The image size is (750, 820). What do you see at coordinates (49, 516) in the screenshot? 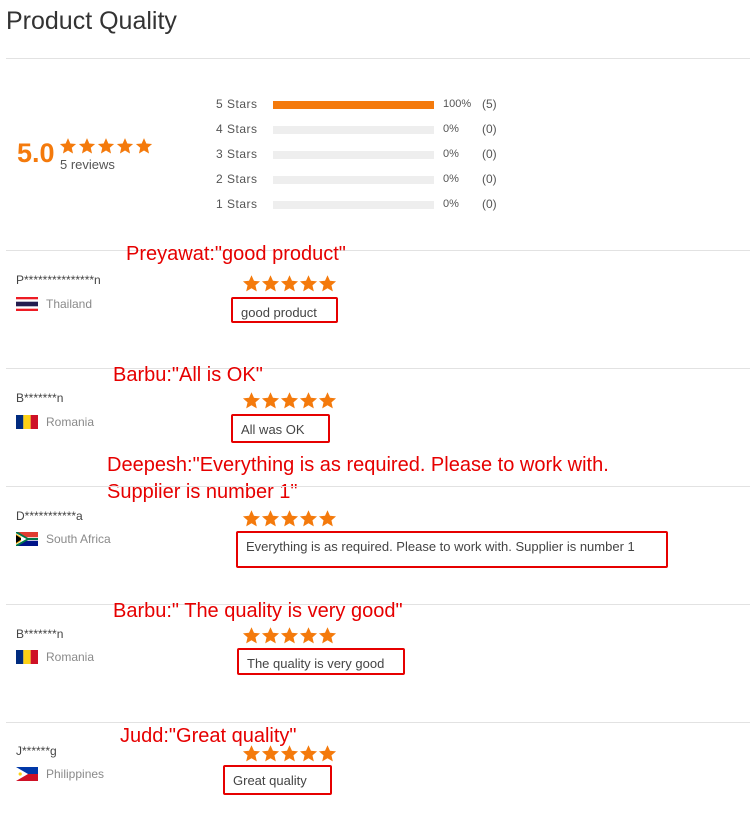
I see `reviewer-name: D***********a` at bounding box center [49, 516].